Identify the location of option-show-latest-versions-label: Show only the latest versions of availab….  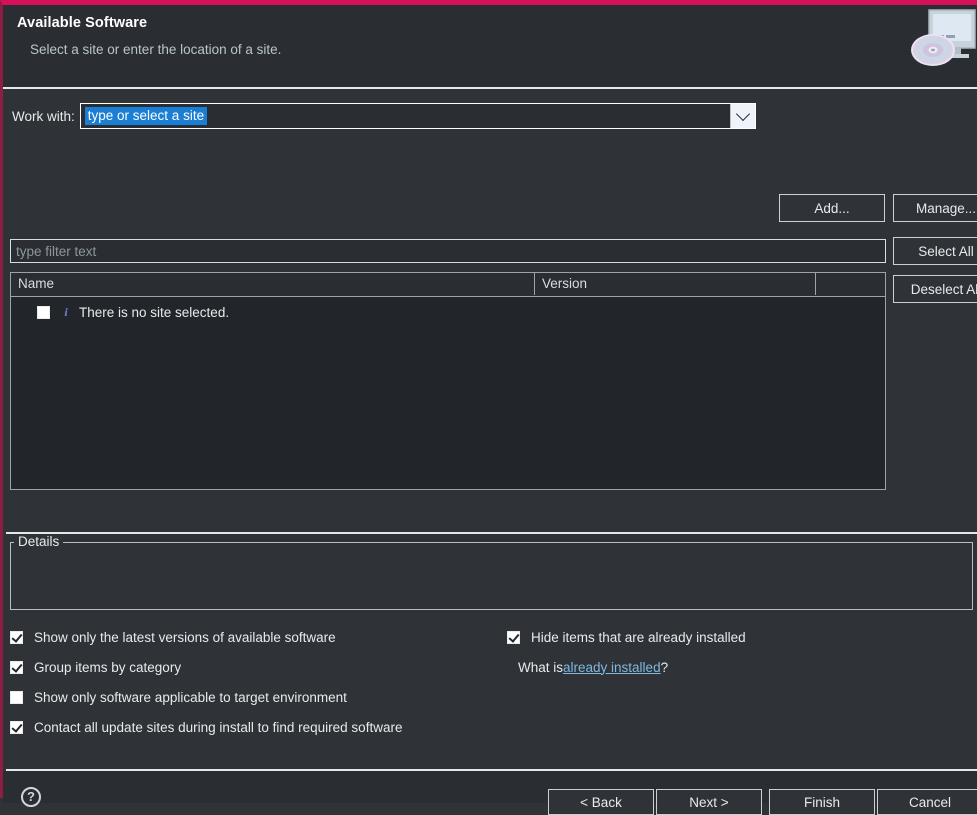
(185, 637).